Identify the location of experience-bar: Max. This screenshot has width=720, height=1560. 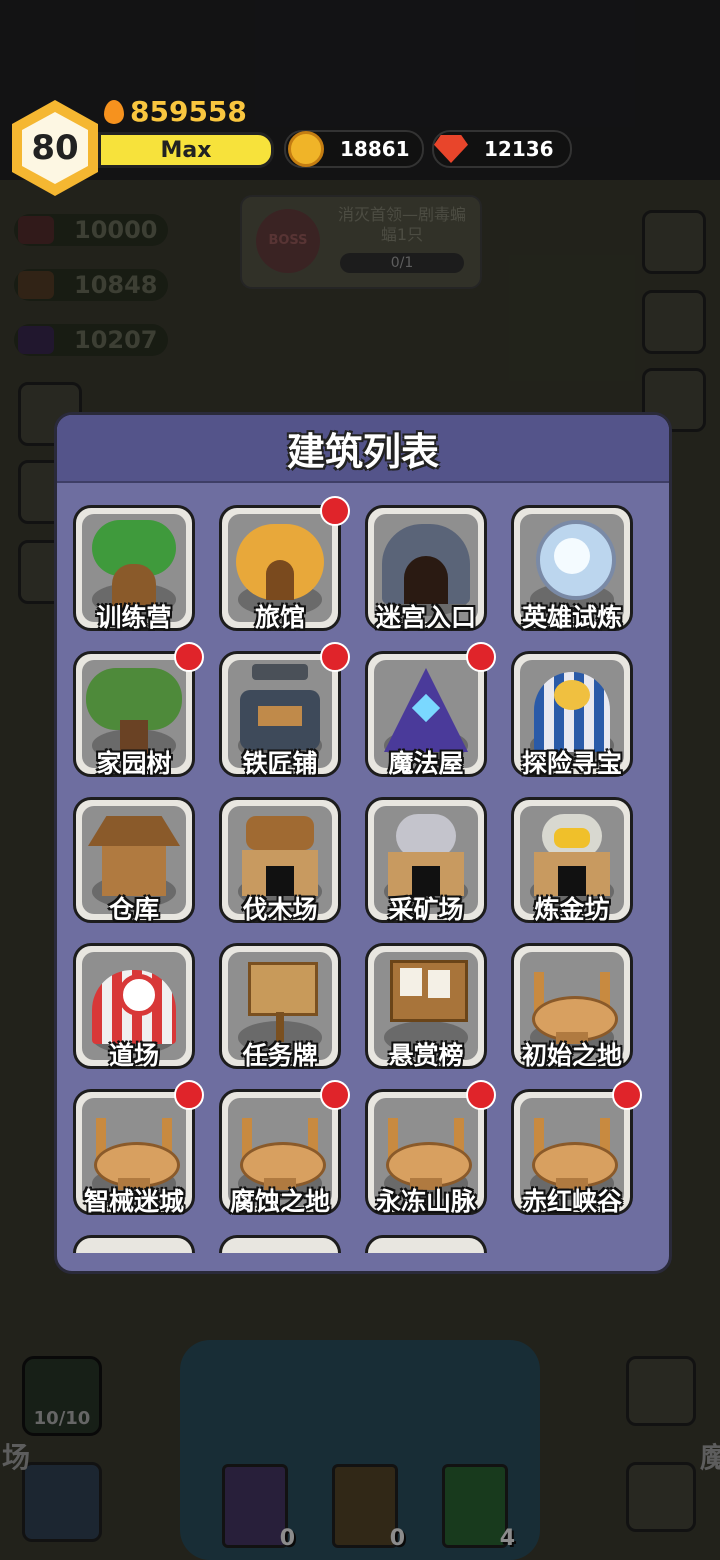
(186, 150).